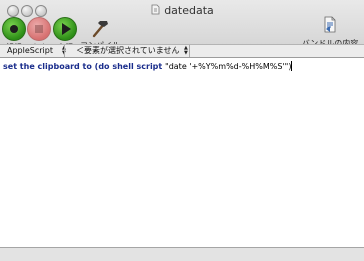 Image resolution: width=364 pixels, height=261 pixels. Describe the element at coordinates (49, 66) in the screenshot. I see `code-keyword: set the clipboard to` at that location.